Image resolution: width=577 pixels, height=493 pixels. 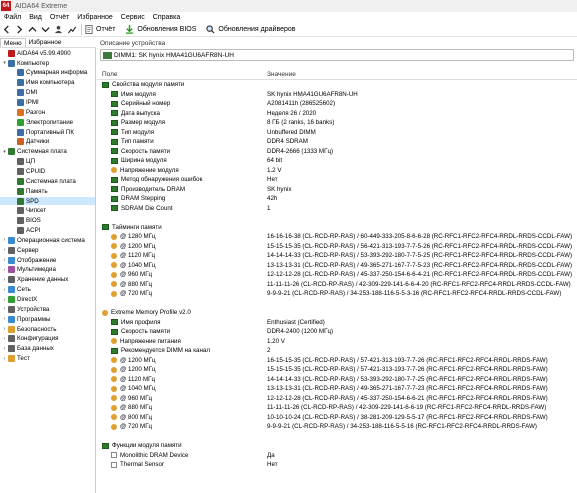 What do you see at coordinates (337, 170) in the screenshot?
I see `property-row: Напряжение модуля 1.2 V` at bounding box center [337, 170].